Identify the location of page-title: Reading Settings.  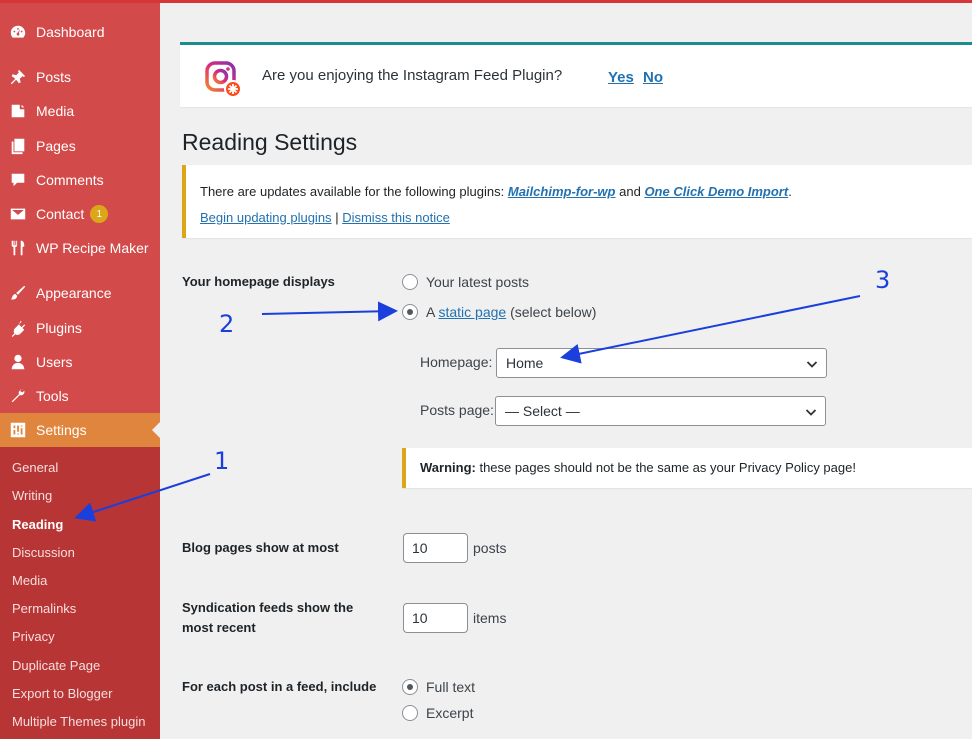
(270, 142).